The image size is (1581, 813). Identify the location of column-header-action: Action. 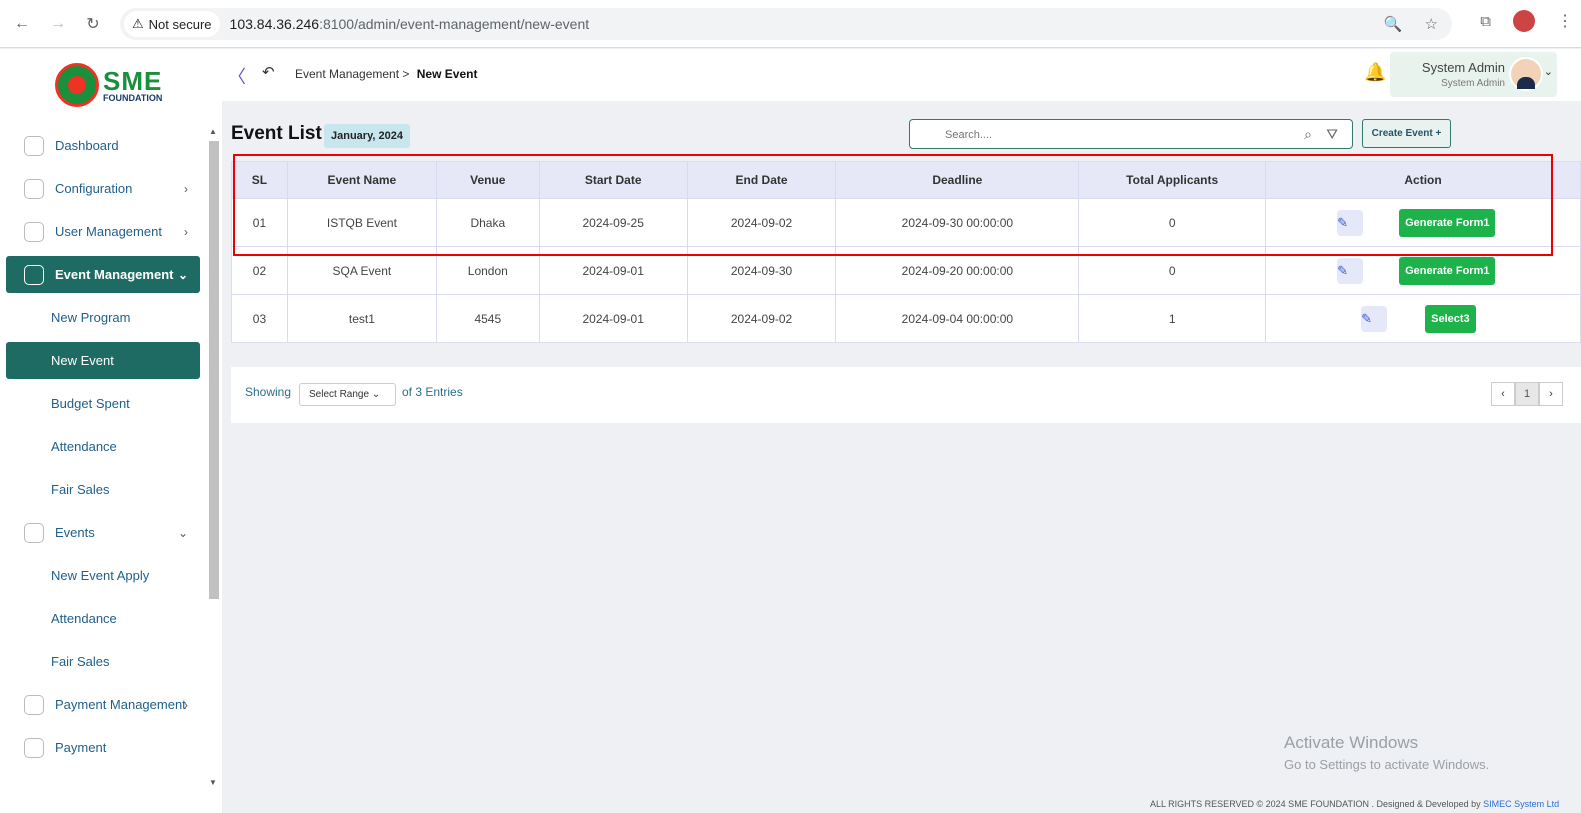
(1423, 180).